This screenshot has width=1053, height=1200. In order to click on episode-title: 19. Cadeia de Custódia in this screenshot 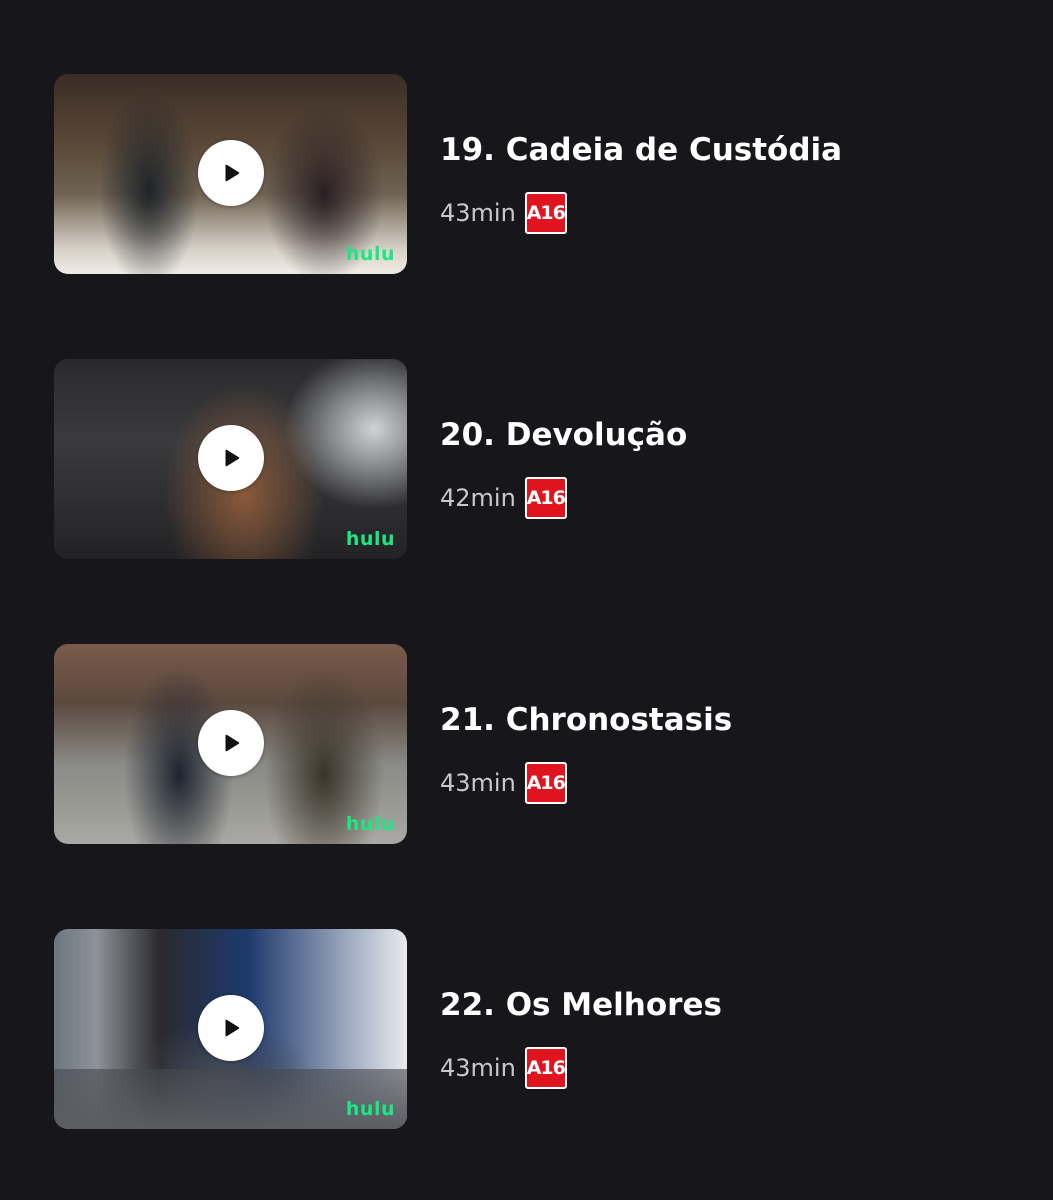, I will do `click(641, 150)`.